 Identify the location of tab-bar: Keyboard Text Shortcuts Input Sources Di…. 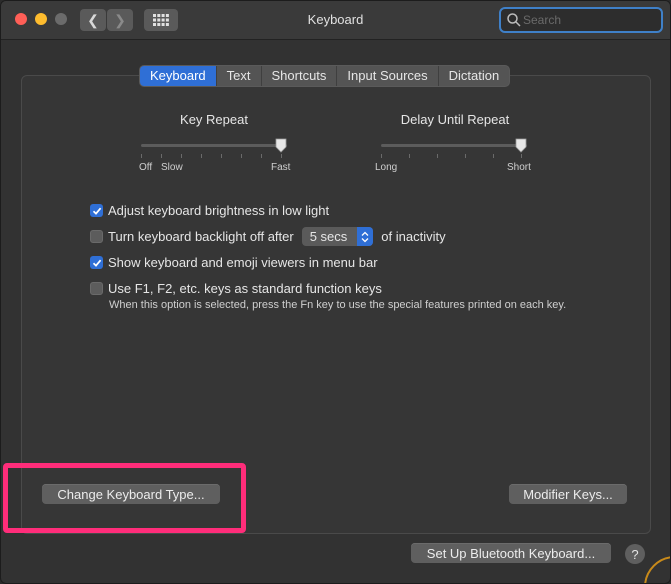
(325, 76).